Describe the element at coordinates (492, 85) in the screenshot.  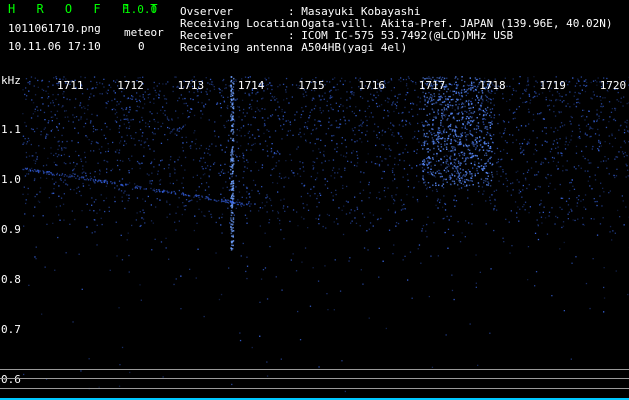
I see `x-tick-label: 1718` at that location.